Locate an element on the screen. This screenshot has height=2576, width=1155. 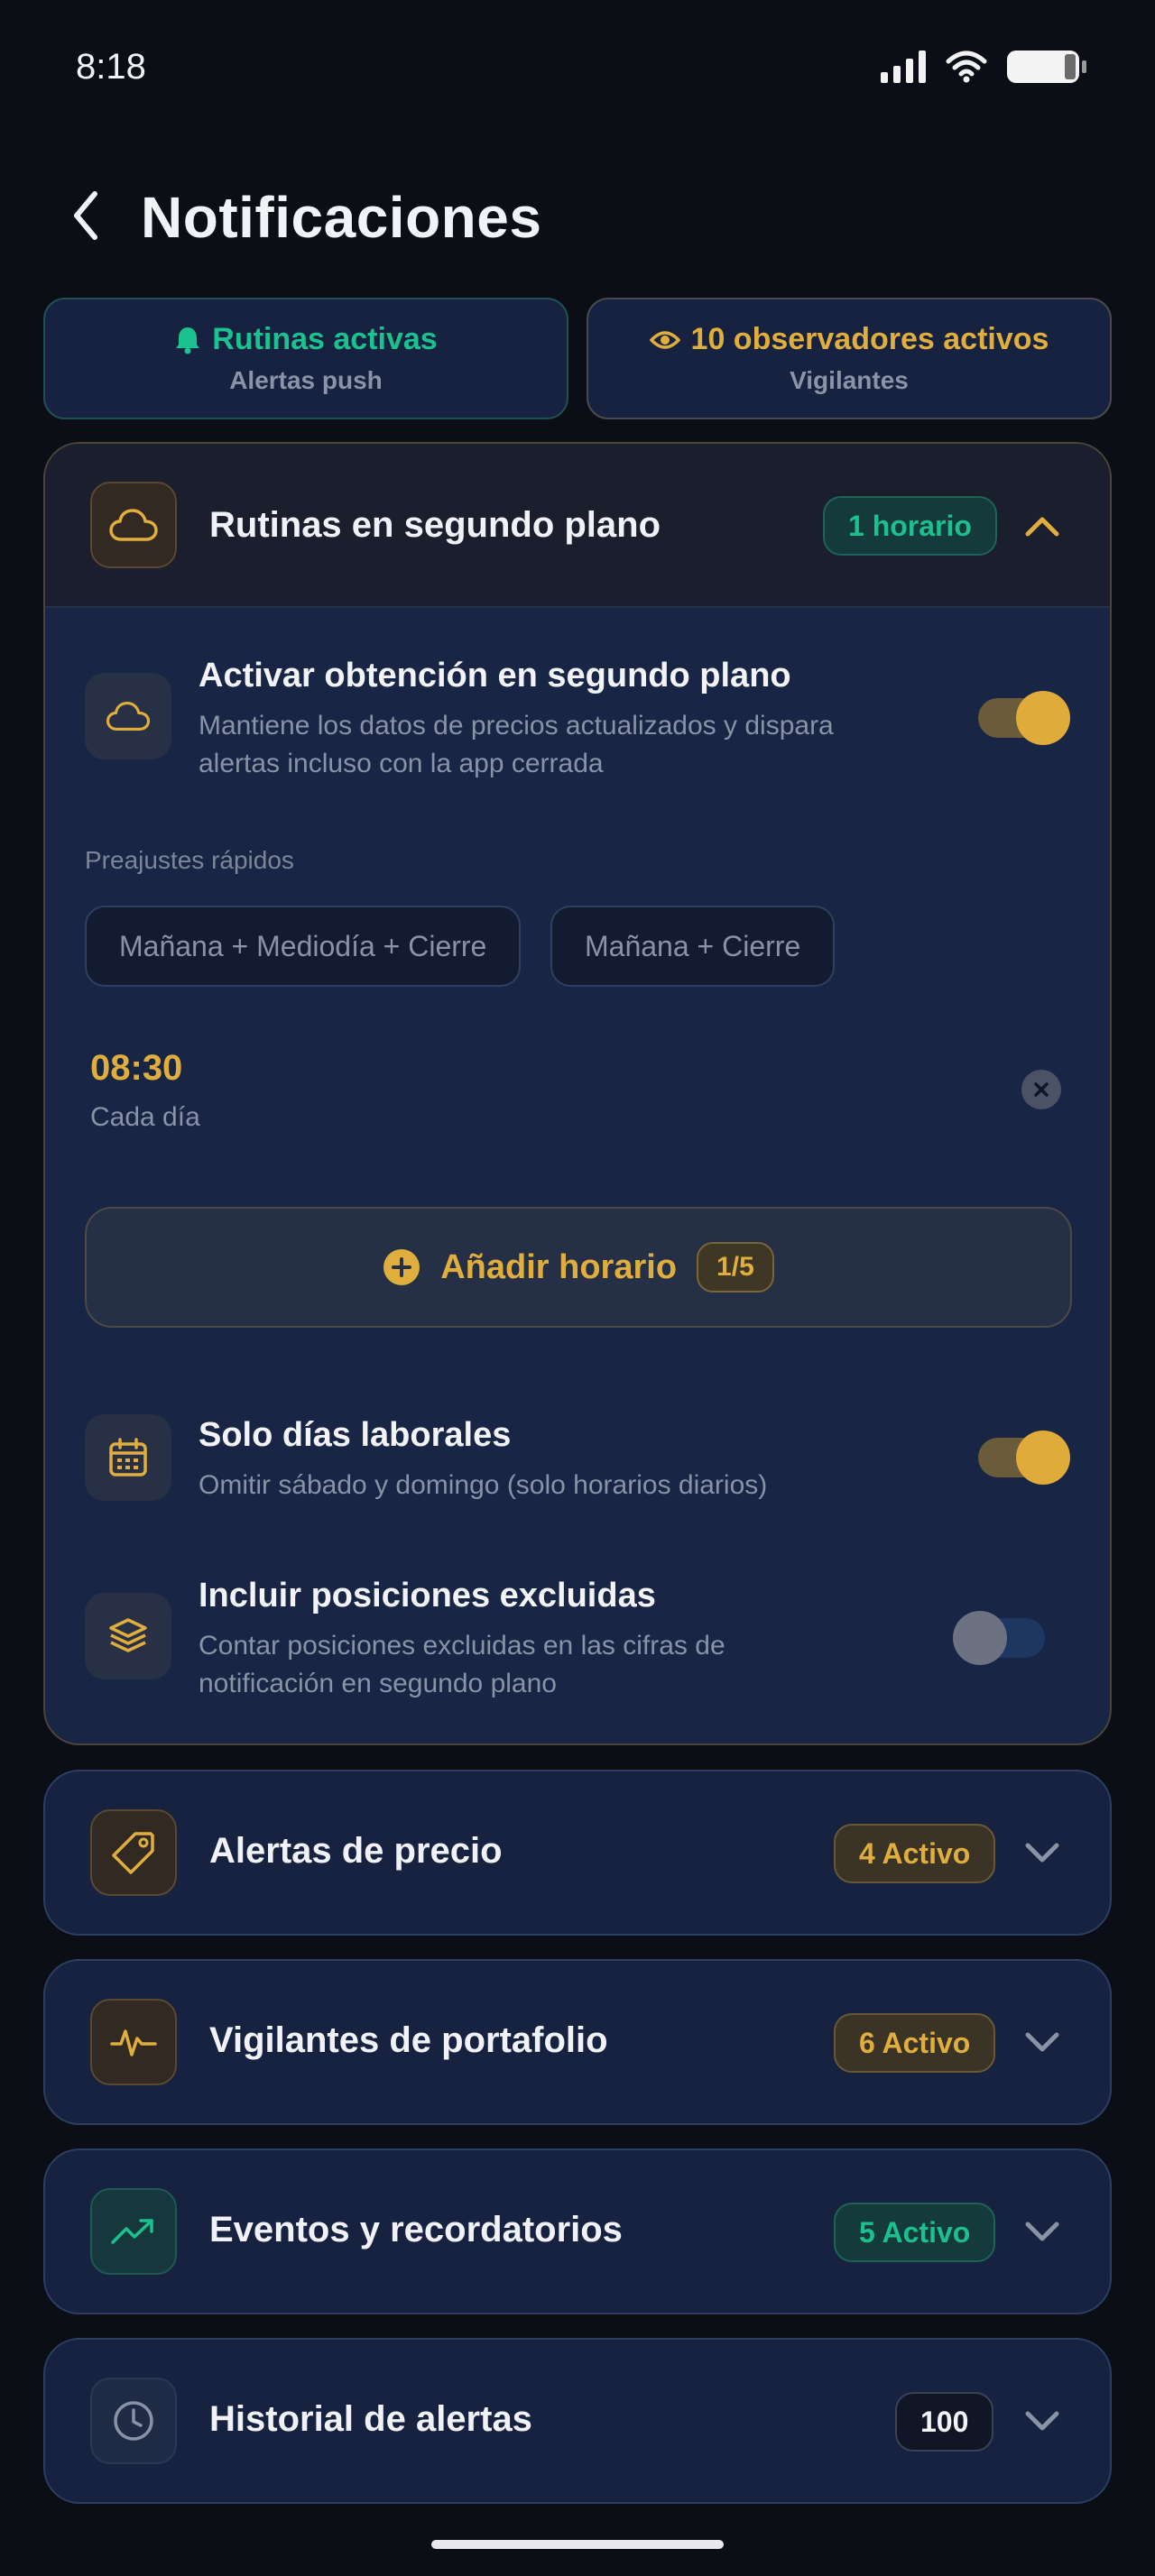
remove-schedule-button is located at coordinates (1041, 1089).